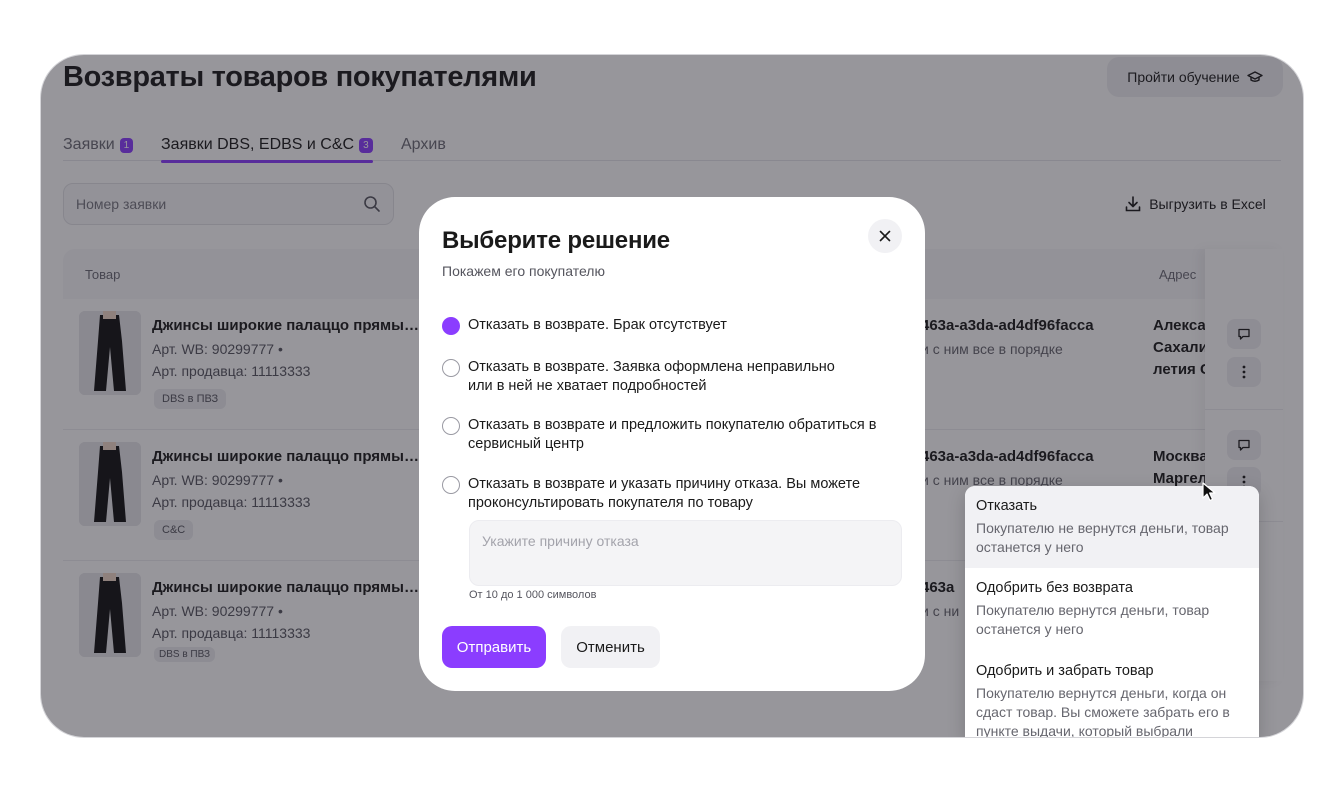 The height and width of the screenshot is (792, 1344). I want to click on option-label: Отказать в возврате. Брак отсутствует, so click(597, 325).